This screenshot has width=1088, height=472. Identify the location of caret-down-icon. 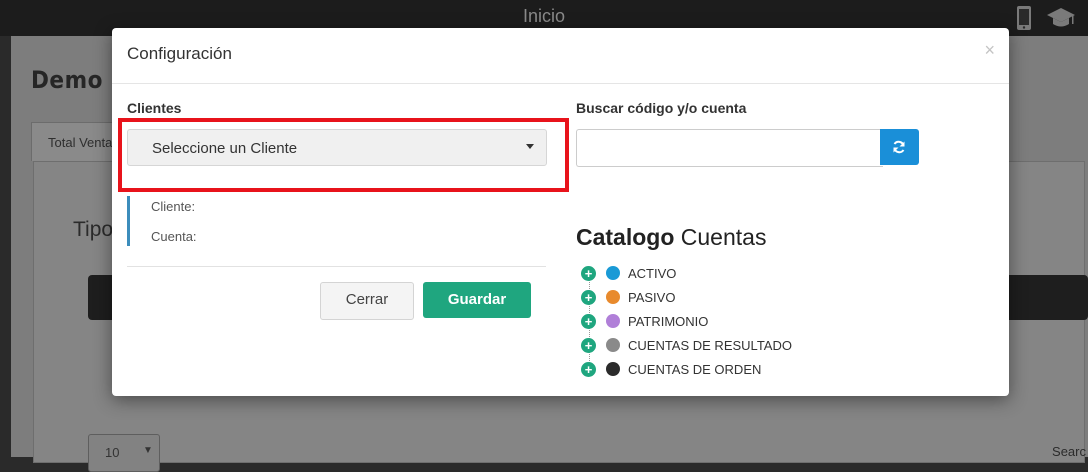
(530, 146).